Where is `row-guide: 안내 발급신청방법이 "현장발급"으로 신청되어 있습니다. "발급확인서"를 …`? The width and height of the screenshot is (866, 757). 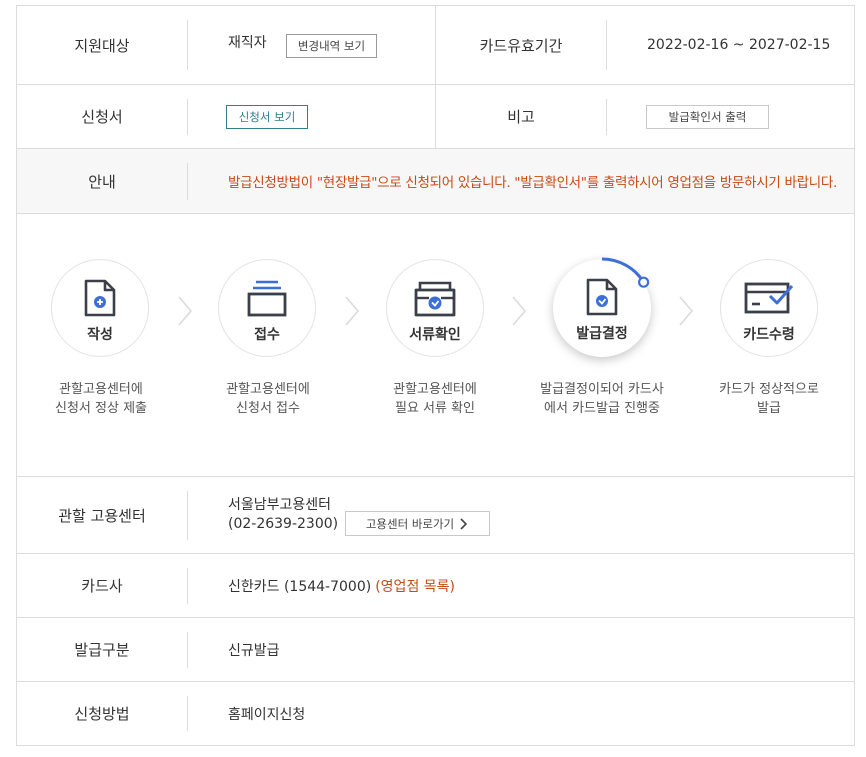 row-guide: 안내 발급신청방법이 "현장발급"으로 신청되어 있습니다. "발급확인서"를 … is located at coordinates (435, 181).